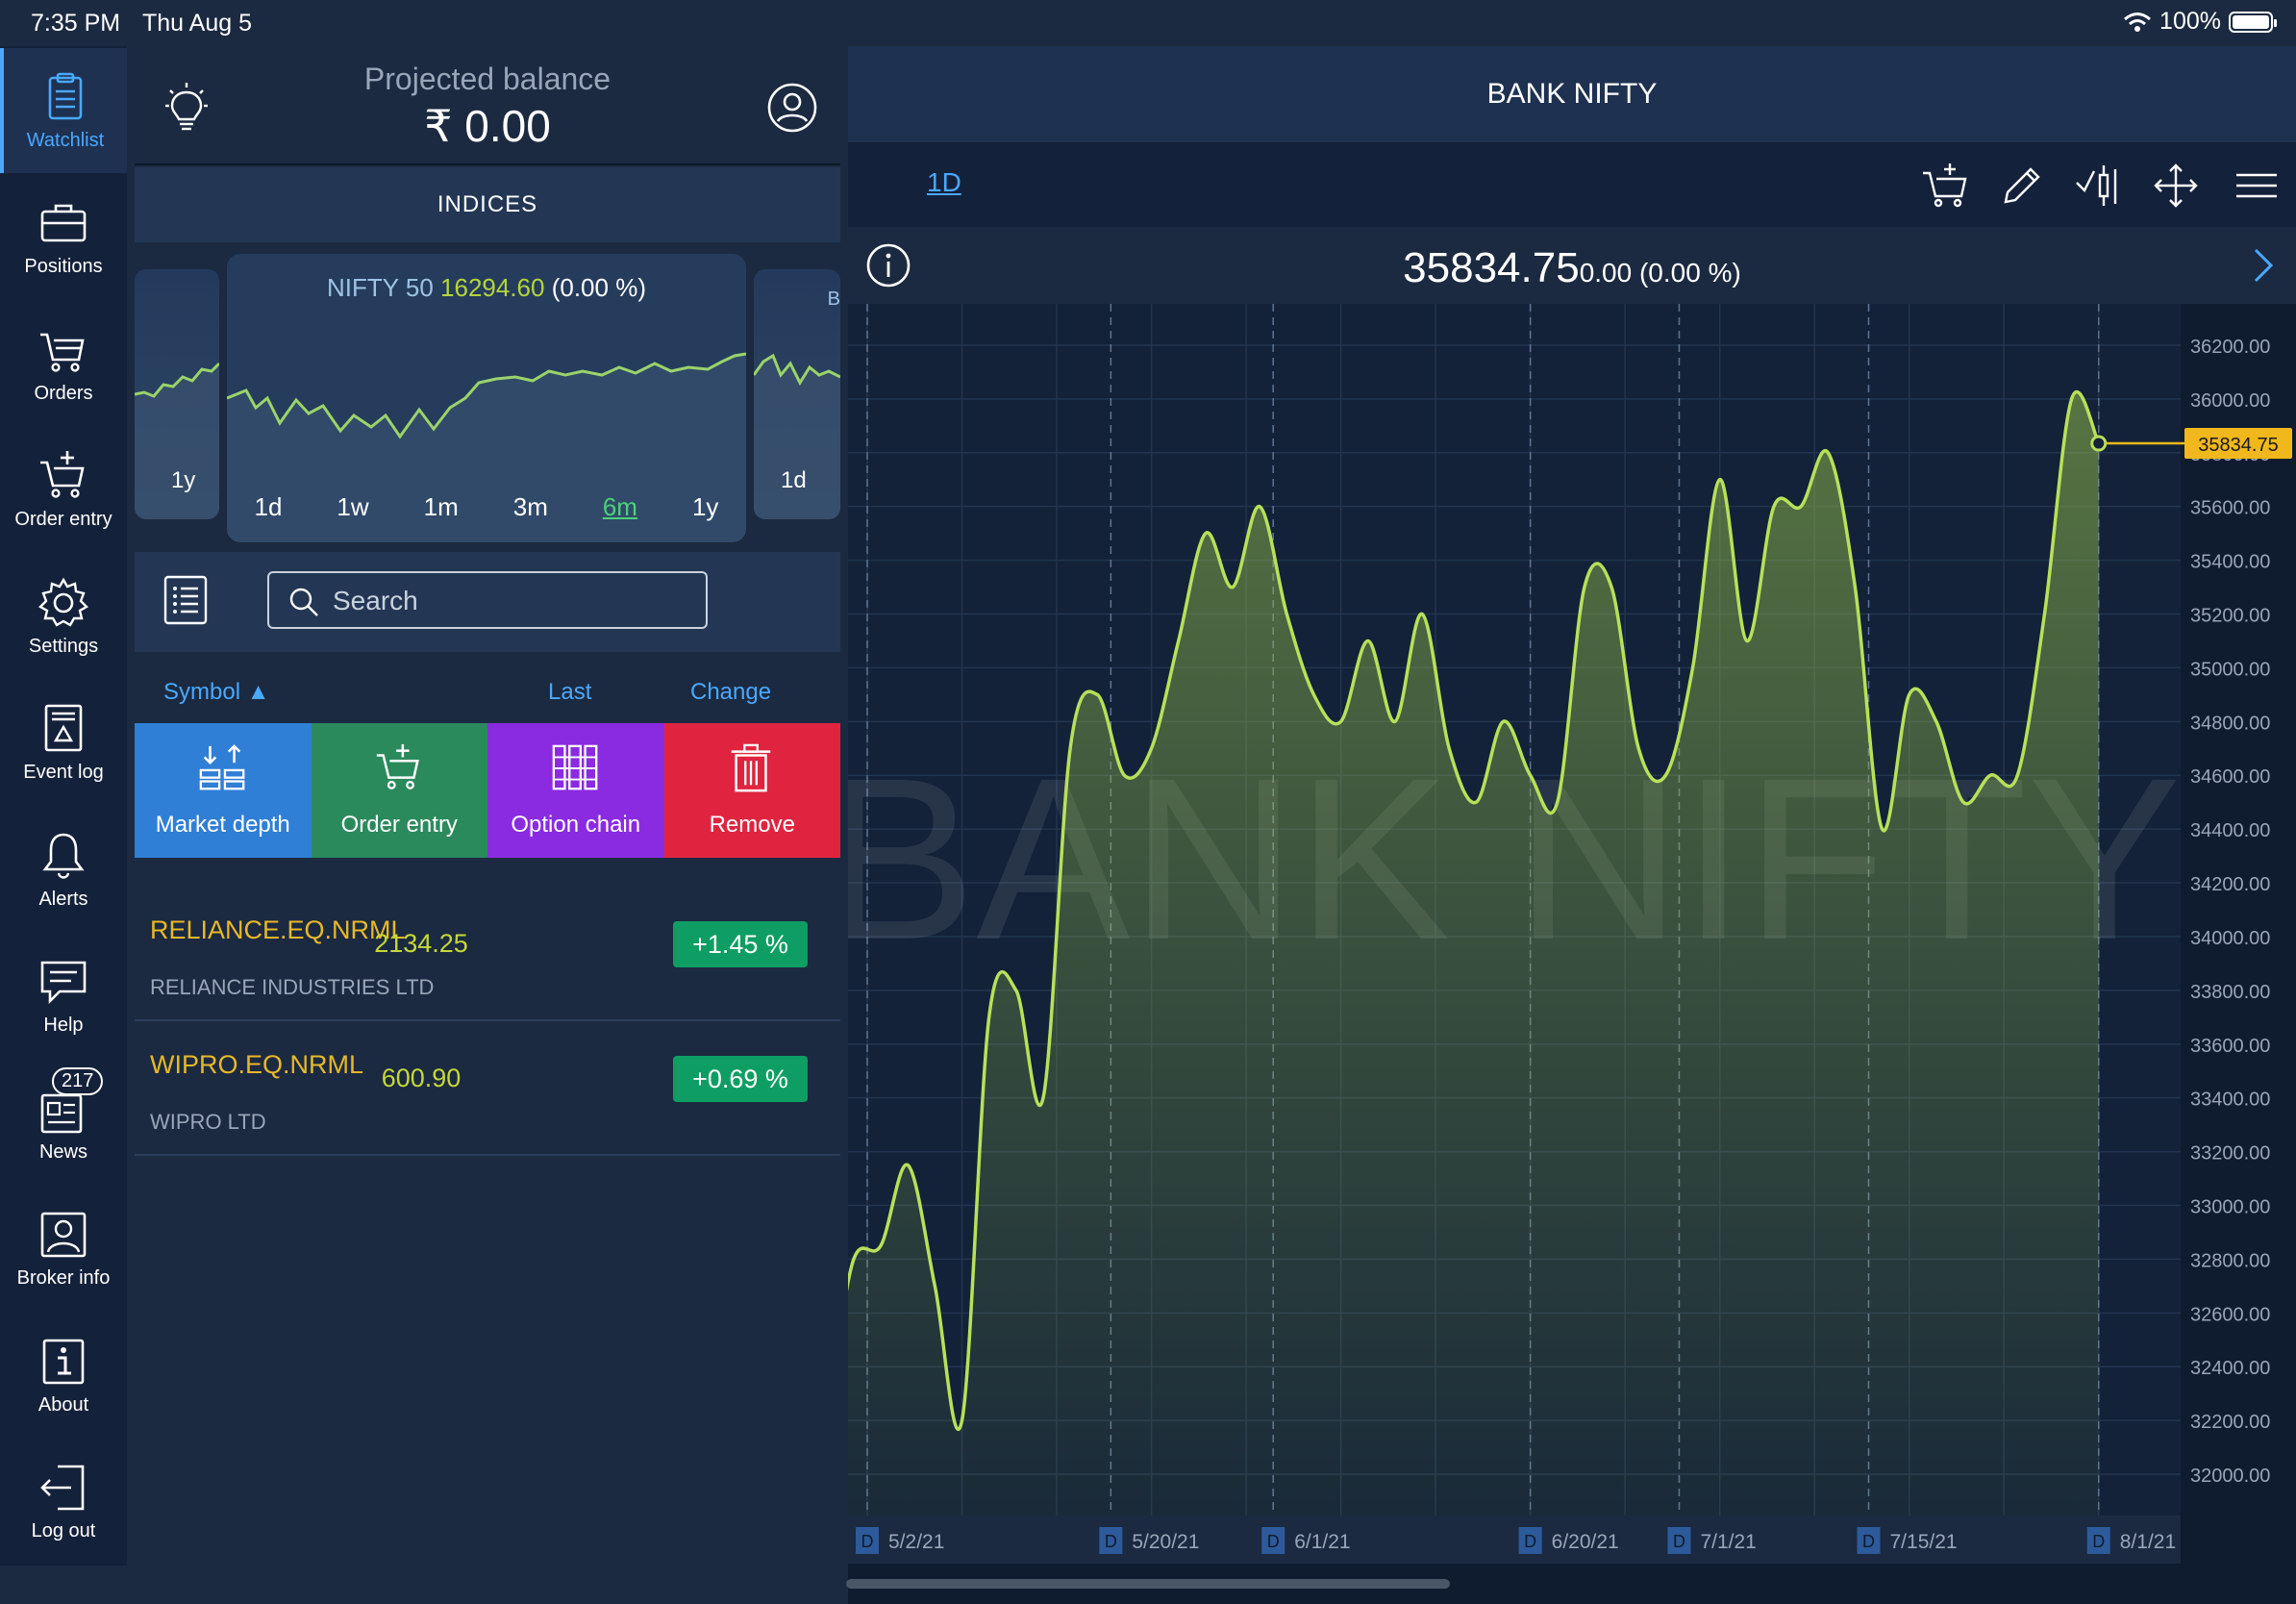 The image size is (2296, 1604). What do you see at coordinates (530, 507) in the screenshot?
I see `range-tab-3m: 3m` at bounding box center [530, 507].